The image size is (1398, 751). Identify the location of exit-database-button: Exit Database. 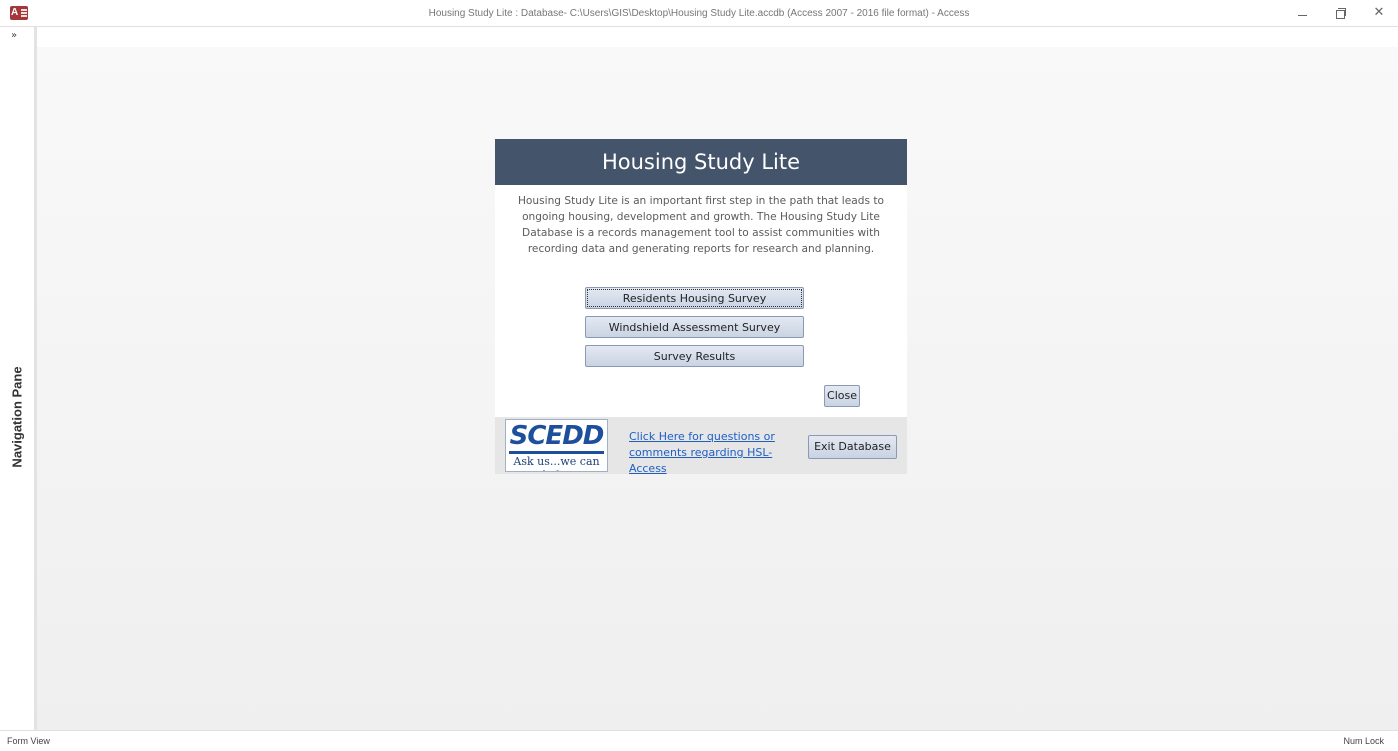
(852, 447).